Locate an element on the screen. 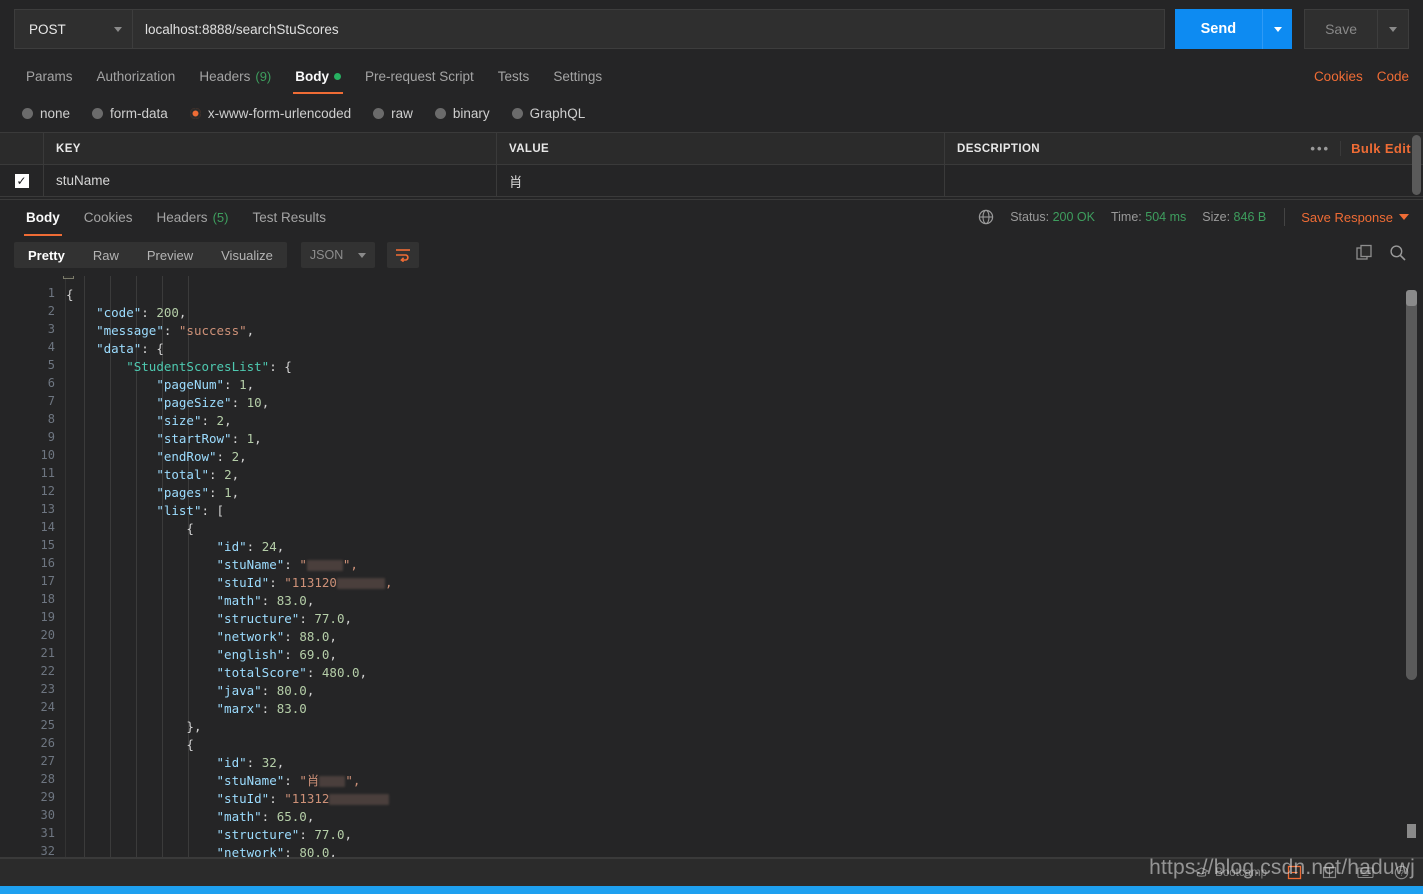  tab-label: Authorization is located at coordinates (136, 76).